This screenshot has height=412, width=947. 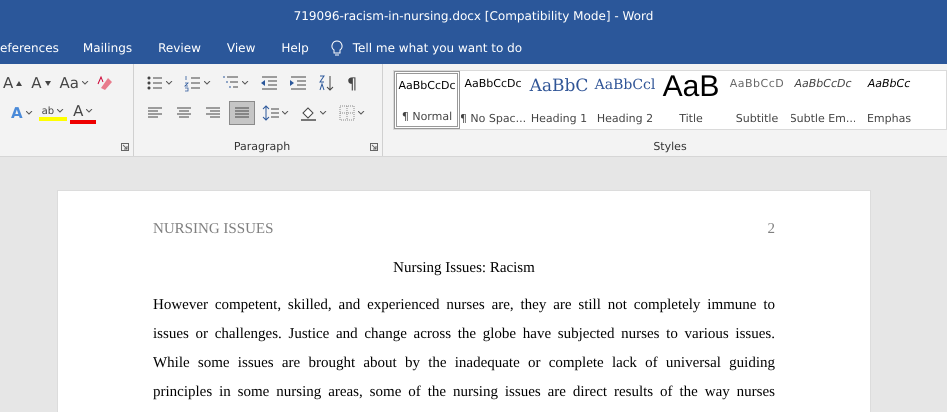 What do you see at coordinates (625, 100) in the screenshot?
I see `style-gallery-item: AaBbCcl Heading 2` at bounding box center [625, 100].